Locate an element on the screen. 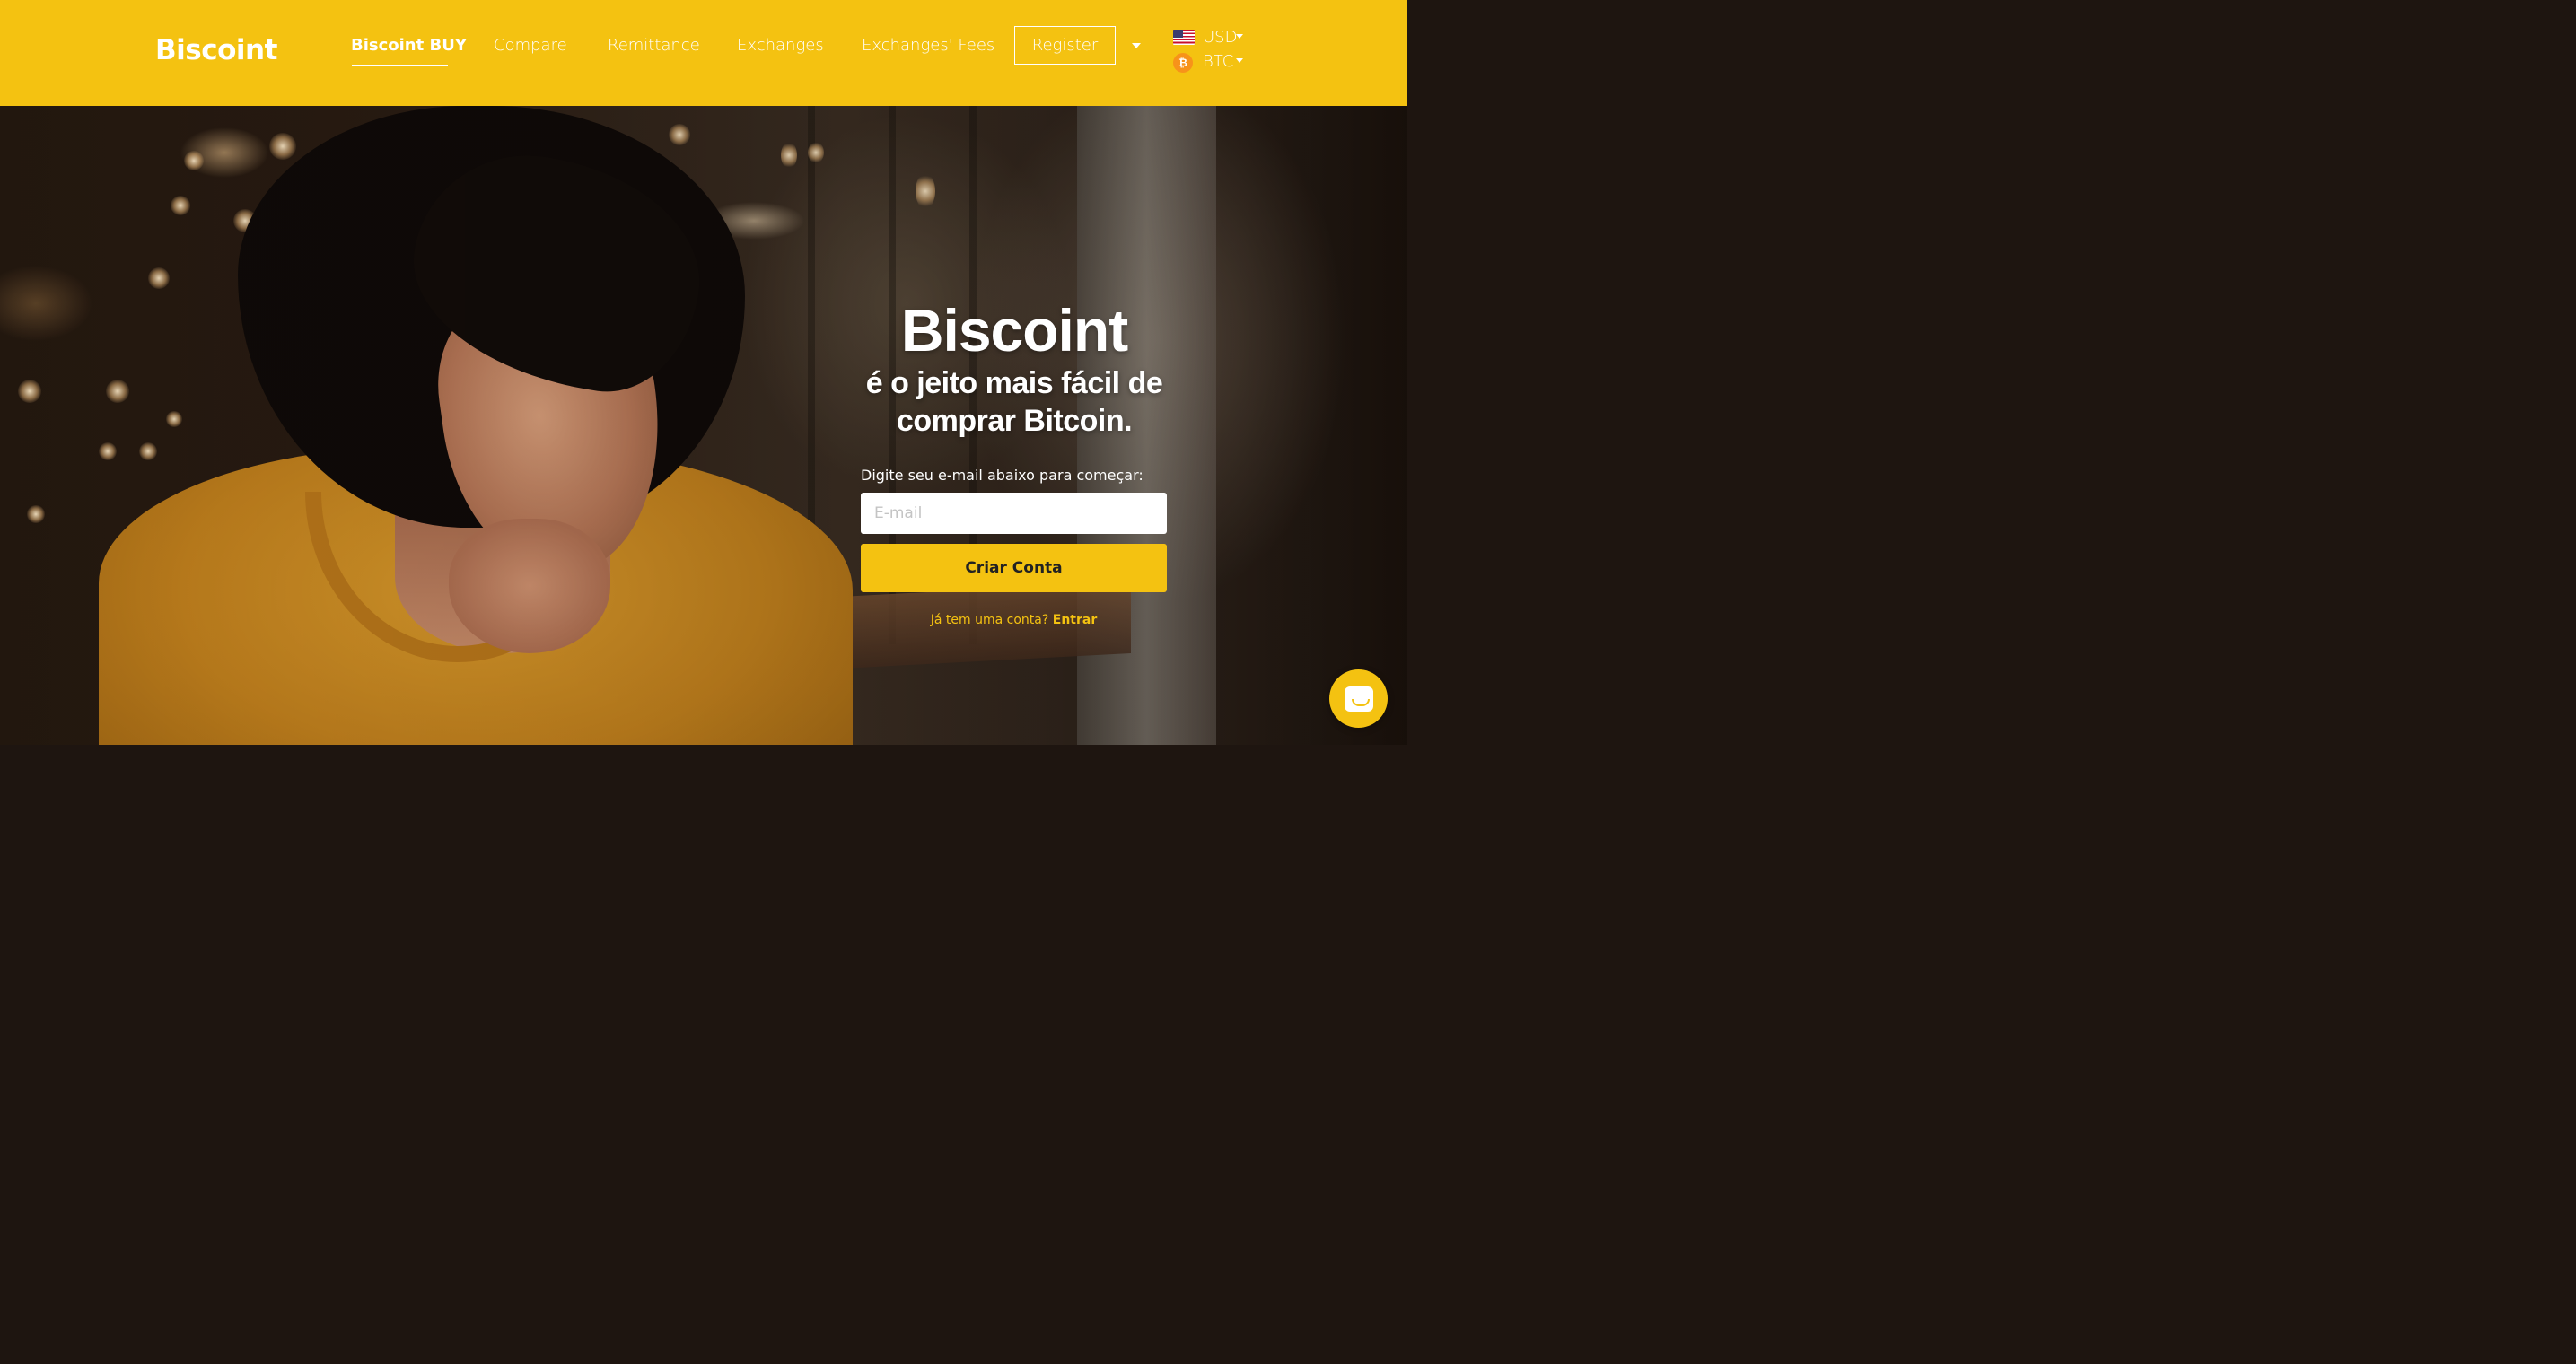  nav-exchanges-fees: Exchanges' Fees is located at coordinates (928, 45).